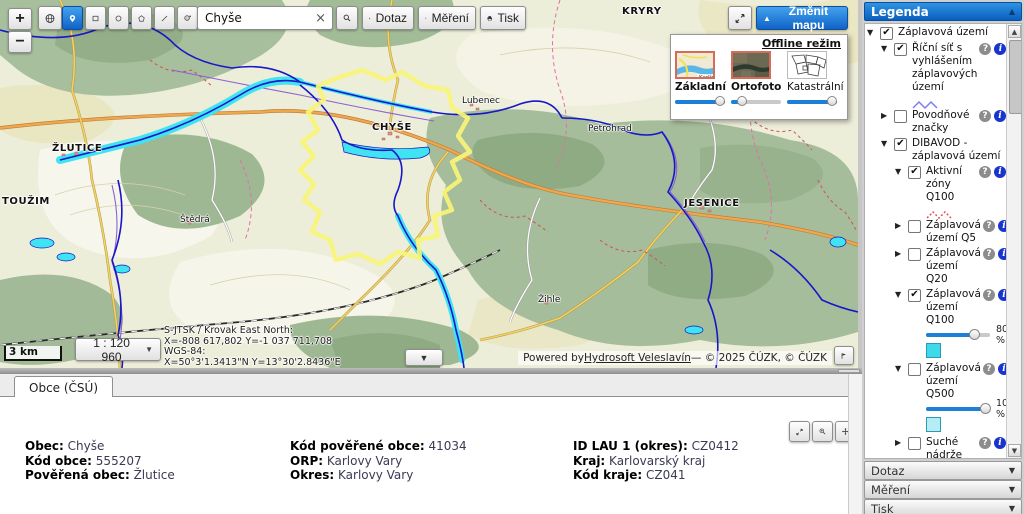 This screenshot has height=514, width=1024. Describe the element at coordinates (822, 431) in the screenshot. I see `info-zoom-to-button` at that location.